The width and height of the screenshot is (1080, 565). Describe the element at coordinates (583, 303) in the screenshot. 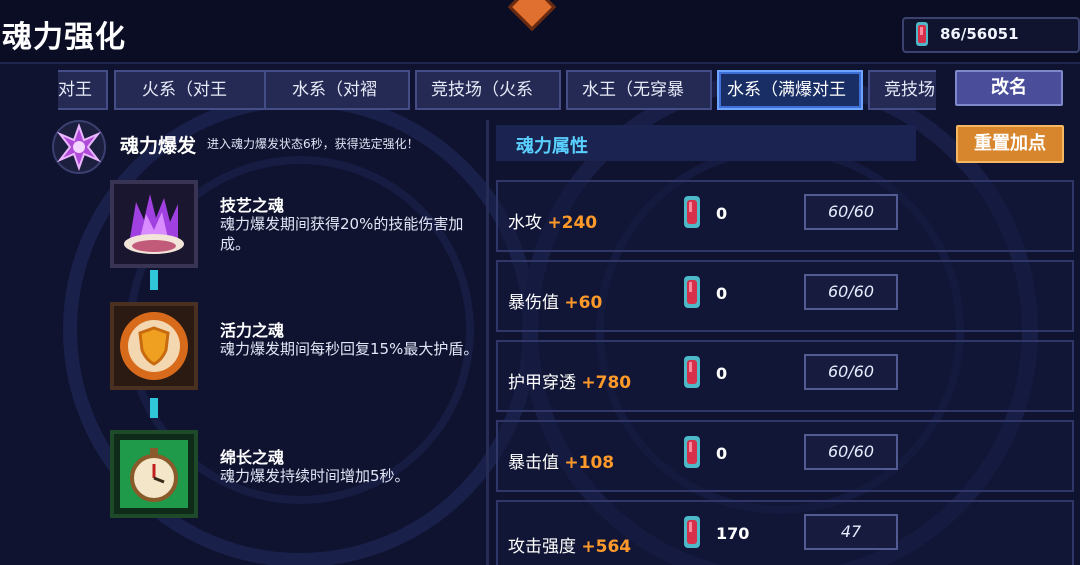

I see `stat-bonus: +60` at that location.